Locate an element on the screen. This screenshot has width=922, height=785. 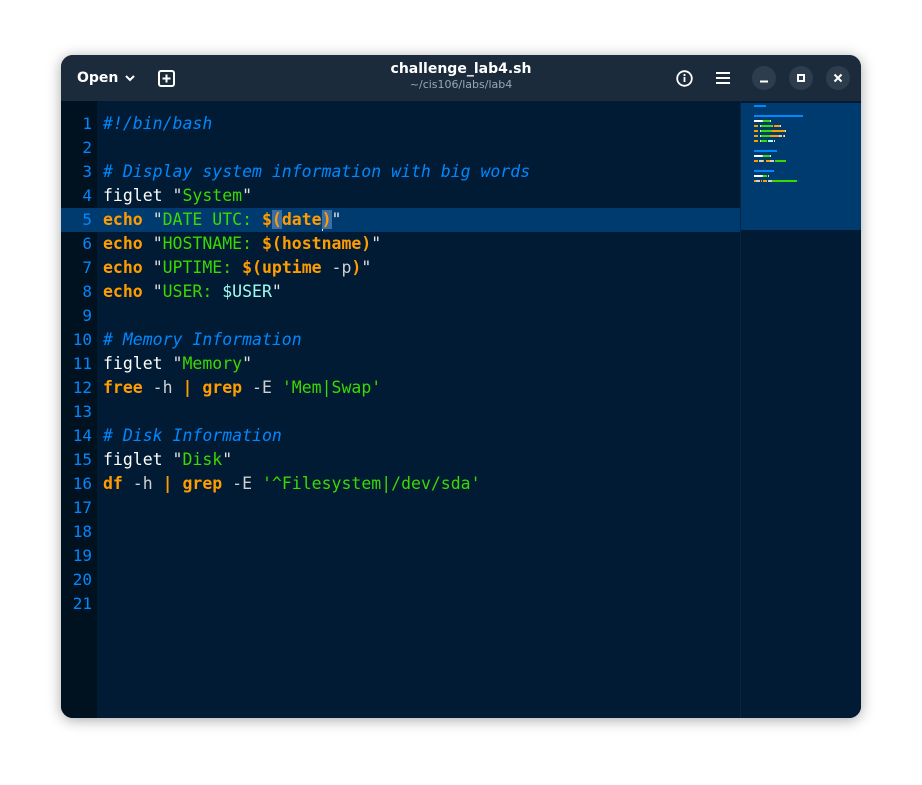
code-line: 9 is located at coordinates (400, 316).